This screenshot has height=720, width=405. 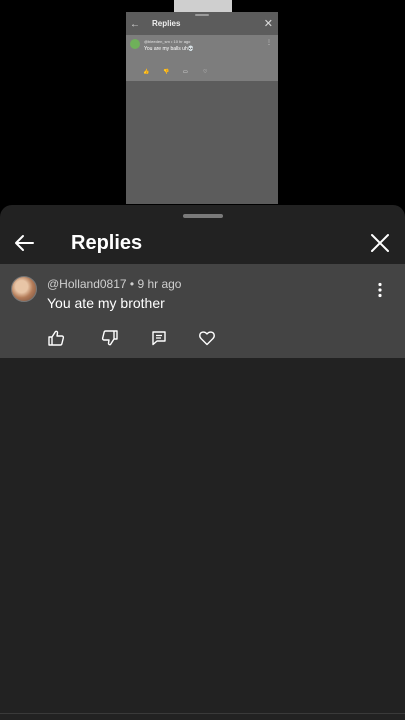 I want to click on reply-icon, so click(x=159, y=338).